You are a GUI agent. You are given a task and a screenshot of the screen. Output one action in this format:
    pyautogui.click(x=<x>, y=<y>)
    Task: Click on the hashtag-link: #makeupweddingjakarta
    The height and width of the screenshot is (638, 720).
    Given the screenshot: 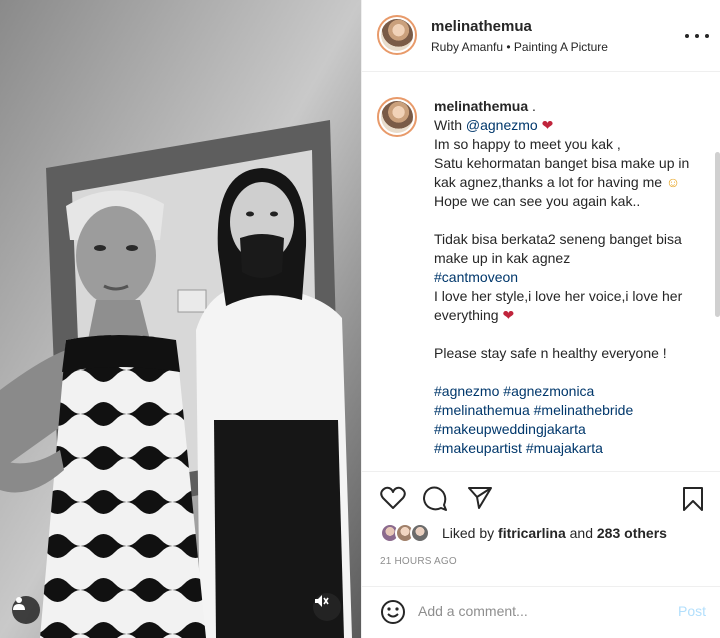 What is the action you would take?
    pyautogui.click(x=510, y=429)
    